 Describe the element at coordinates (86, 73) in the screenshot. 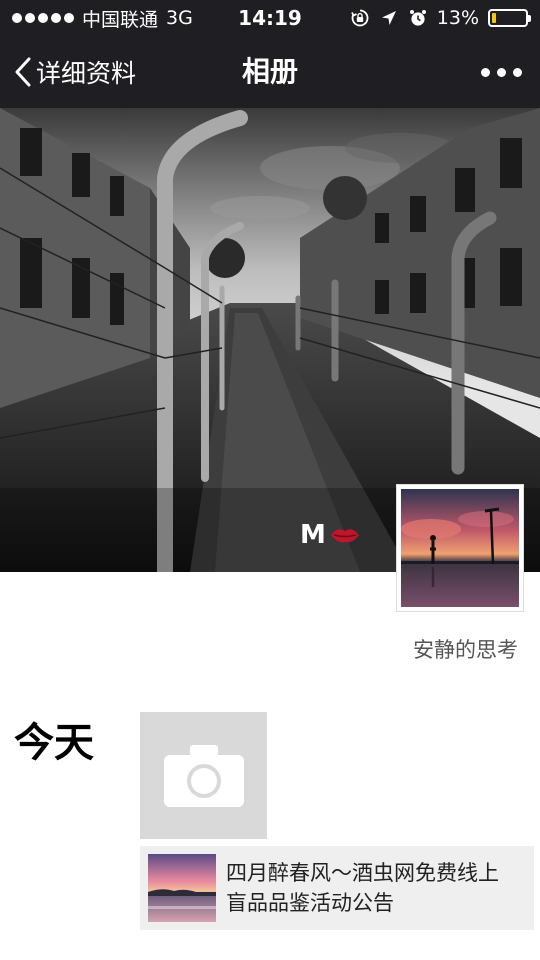

I see `back-label: 详细资料` at that location.